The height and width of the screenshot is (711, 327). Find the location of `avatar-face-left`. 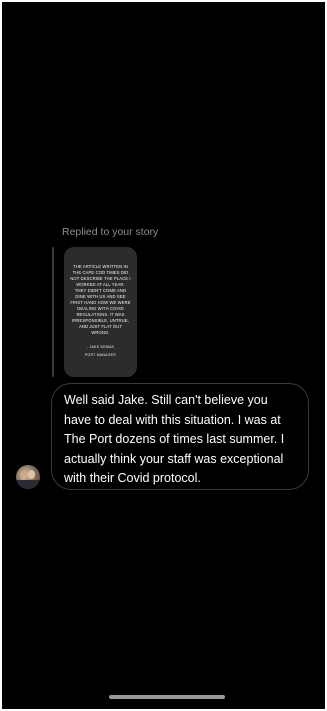

avatar-face-left is located at coordinates (23, 475).